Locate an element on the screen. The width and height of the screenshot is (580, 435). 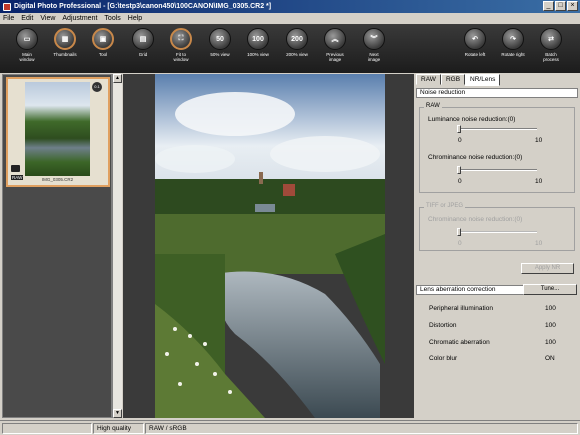
scroll-up-icon: ▲ is located at coordinates (117, 78).